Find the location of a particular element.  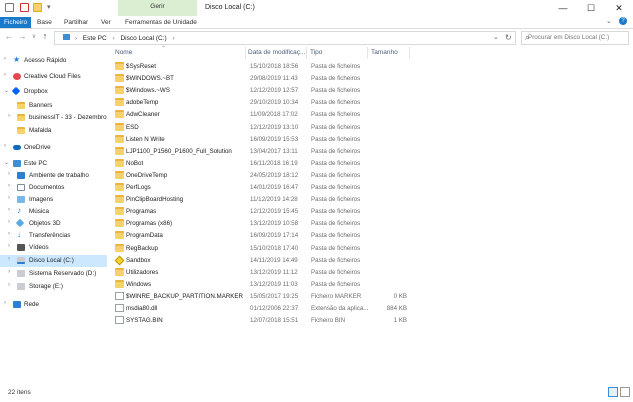

expand-ribbon-icon: ⌄ is located at coordinates (609, 21).